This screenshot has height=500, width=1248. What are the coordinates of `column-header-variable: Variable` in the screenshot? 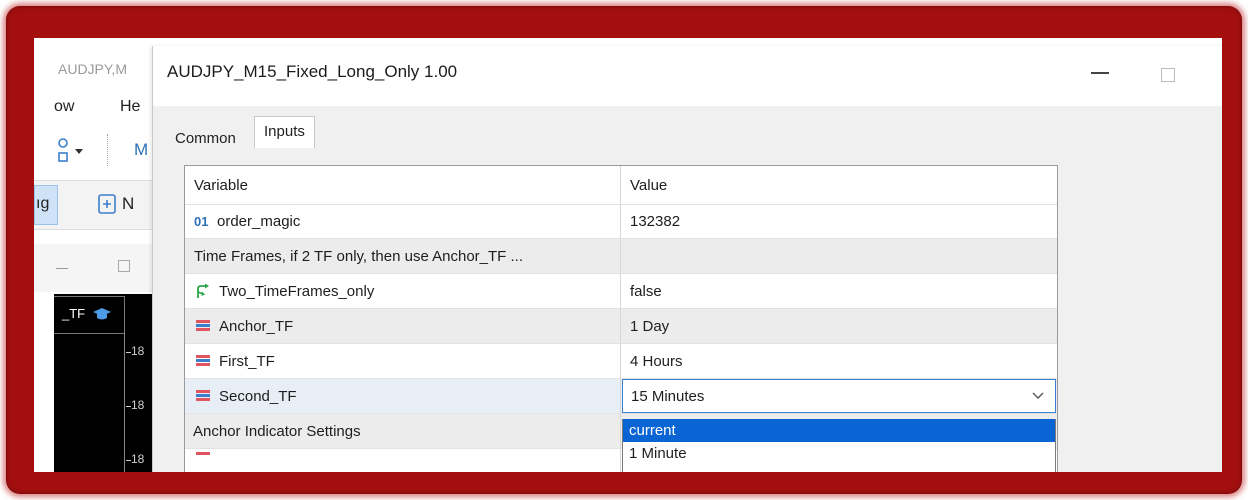 It's located at (403, 185).